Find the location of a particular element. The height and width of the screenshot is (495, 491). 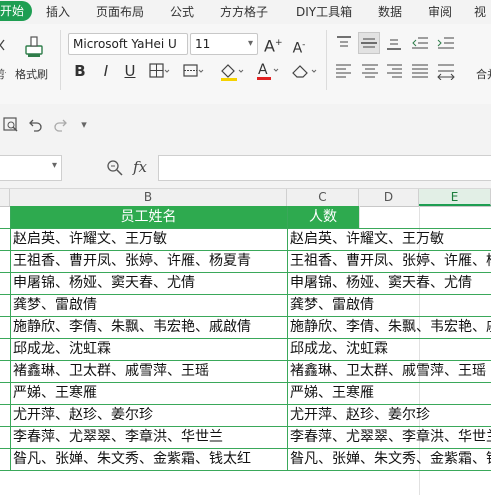

cell-b: 邱成龙、沈虹霖 is located at coordinates (148, 349).